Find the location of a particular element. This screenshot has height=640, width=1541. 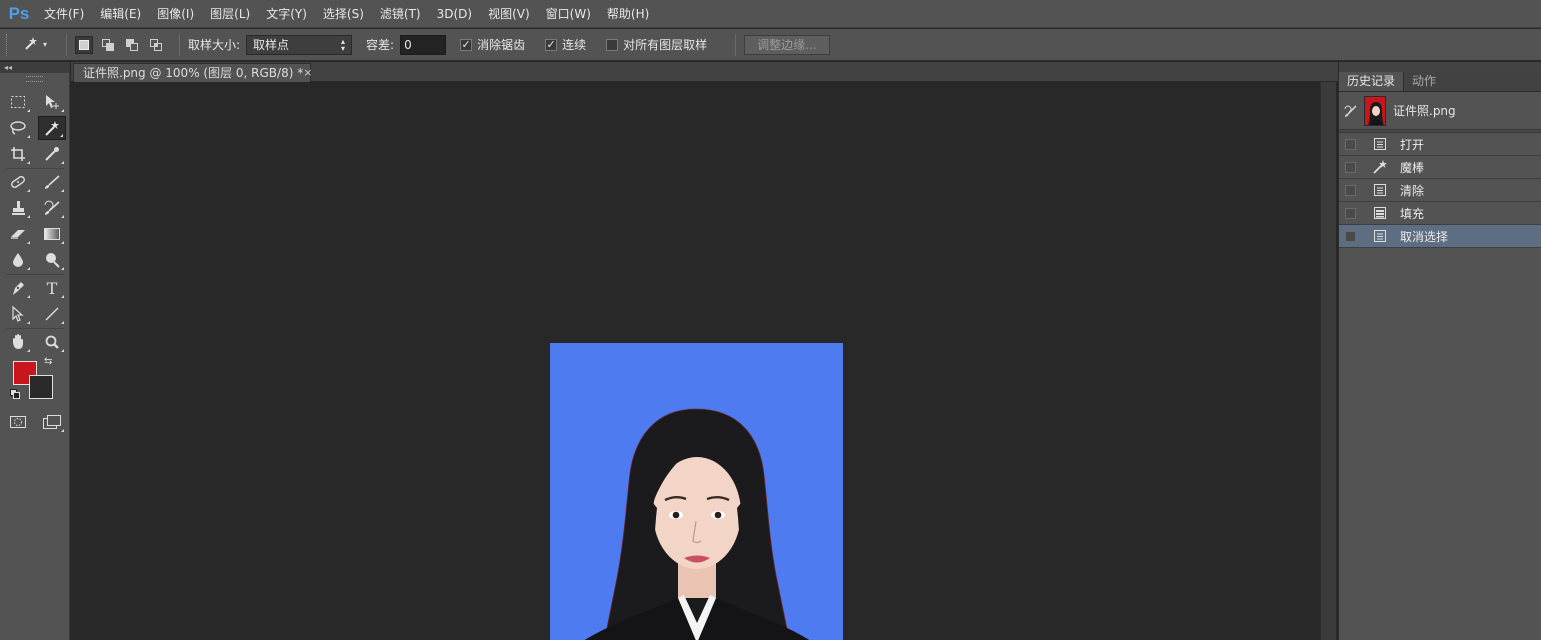

default-colors-icon is located at coordinates (15, 395).